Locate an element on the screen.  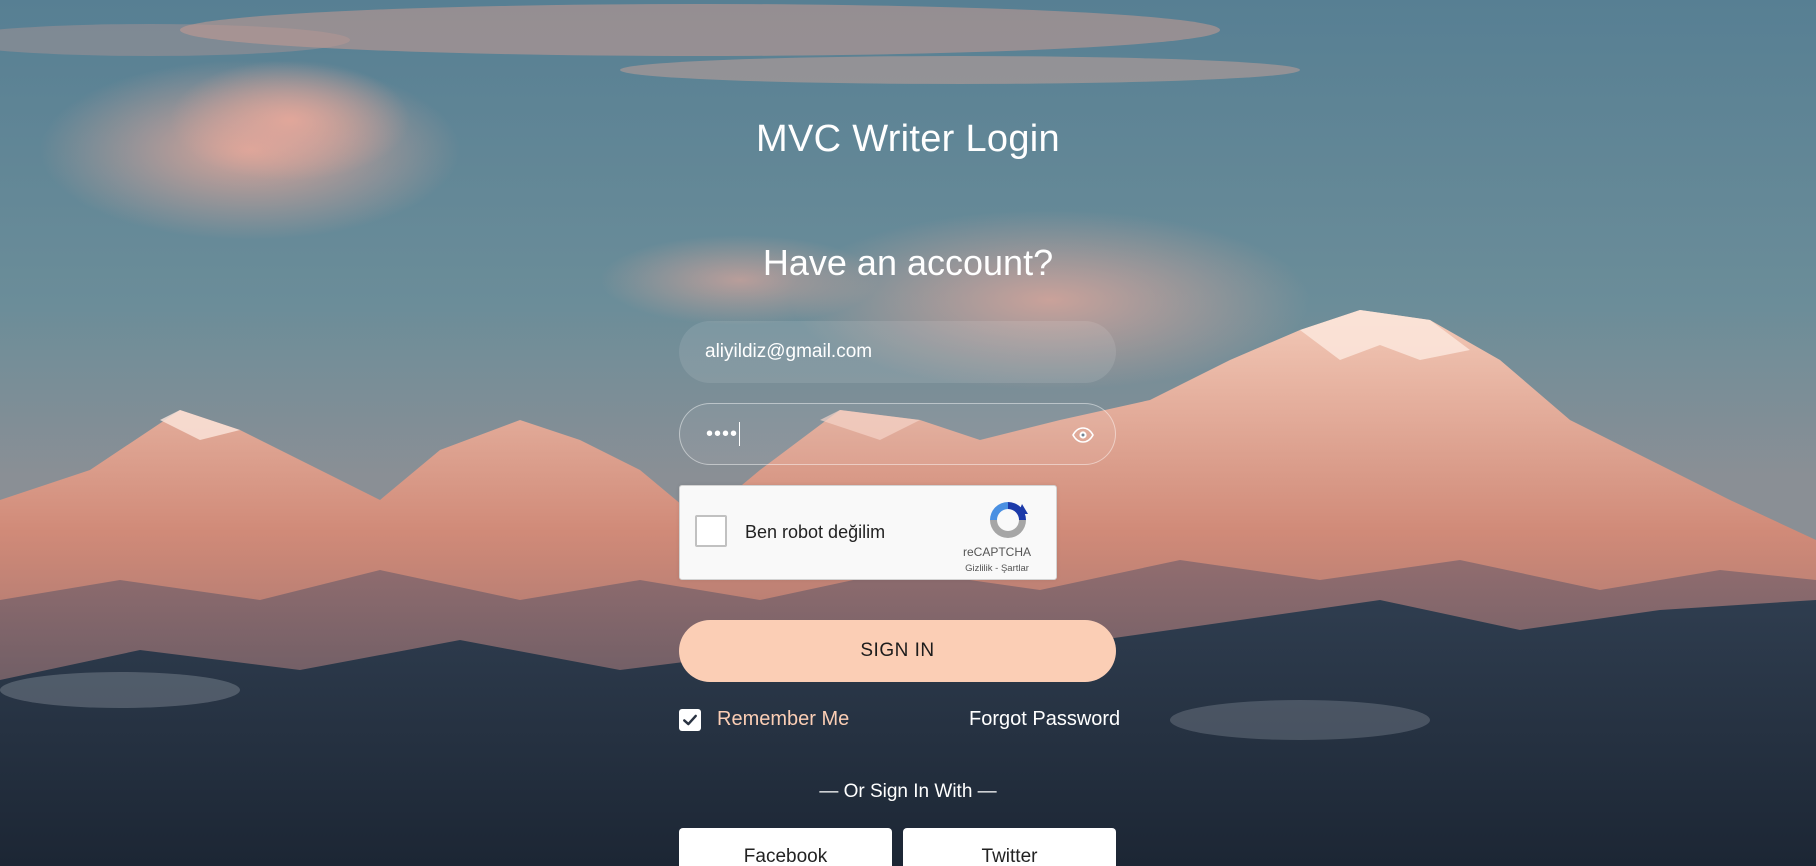
twitter-button: Twitter is located at coordinates (1009, 847).